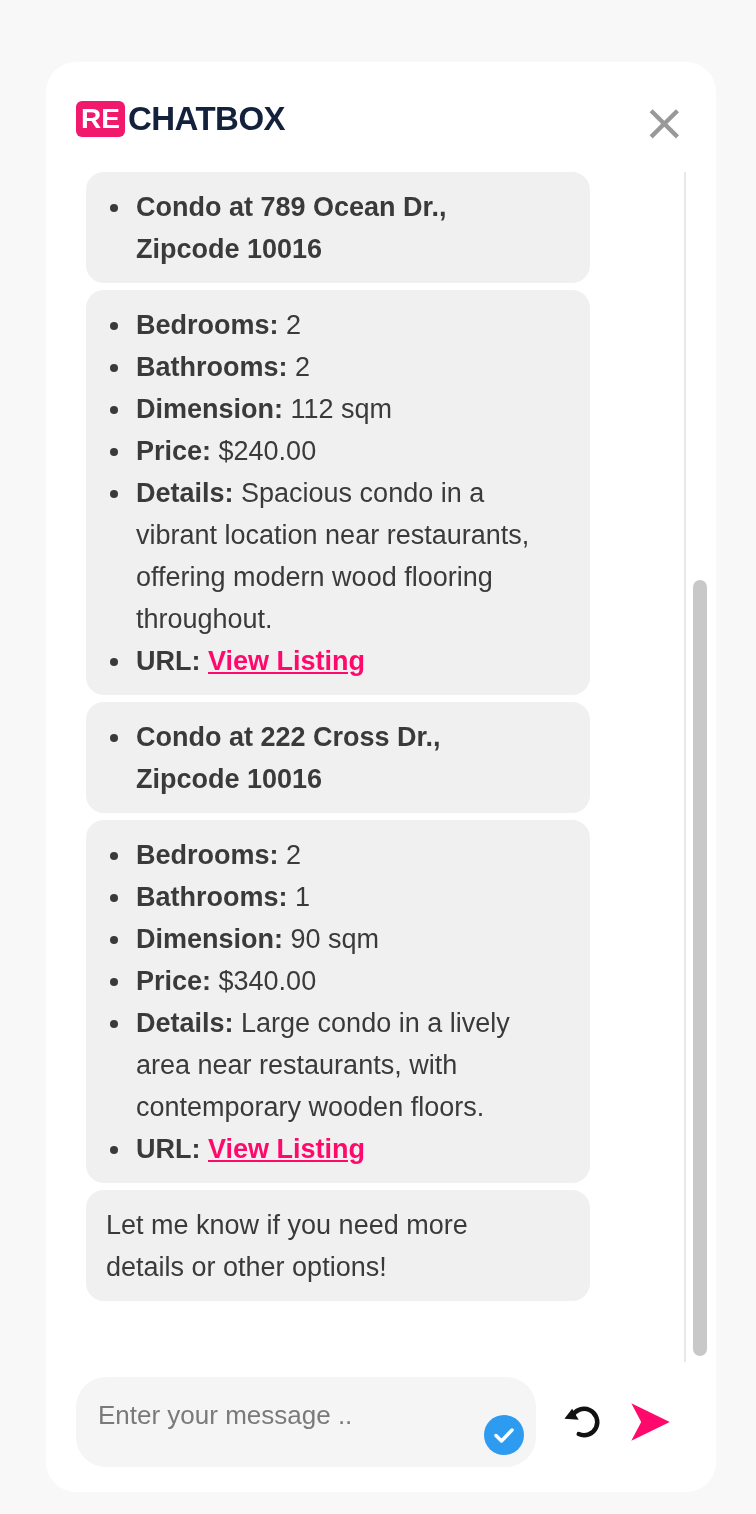 This screenshot has width=756, height=1514. I want to click on message-input: Enter your message .., so click(290, 1415).